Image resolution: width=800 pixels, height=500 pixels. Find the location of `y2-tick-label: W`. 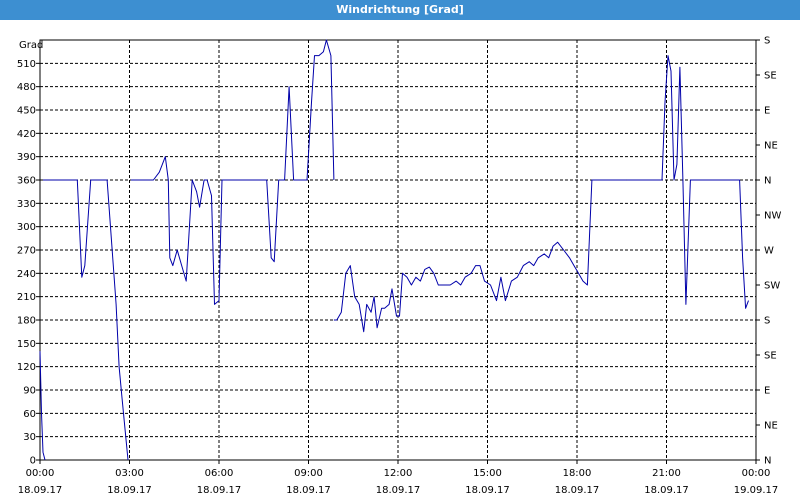

y2-tick-label: W is located at coordinates (769, 251).